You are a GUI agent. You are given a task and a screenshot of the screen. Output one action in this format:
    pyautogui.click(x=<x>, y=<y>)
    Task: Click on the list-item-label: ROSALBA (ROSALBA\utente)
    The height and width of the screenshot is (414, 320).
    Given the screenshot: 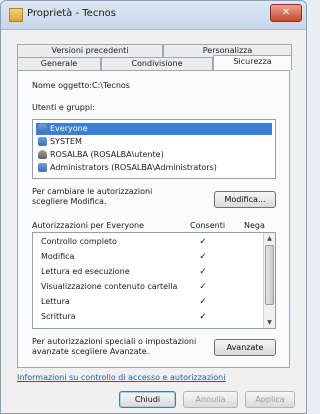 What is the action you would take?
    pyautogui.click(x=107, y=154)
    